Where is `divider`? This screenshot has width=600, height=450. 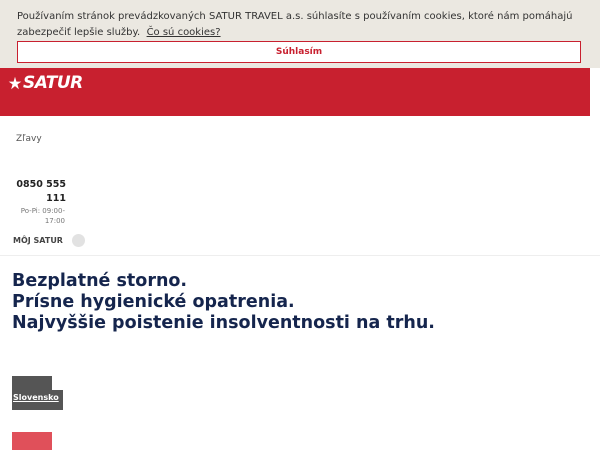
divider is located at coordinates (300, 255).